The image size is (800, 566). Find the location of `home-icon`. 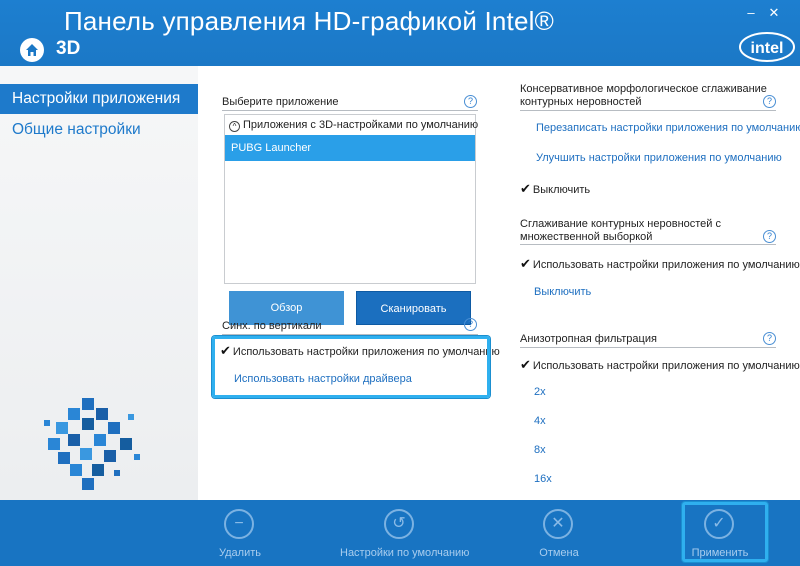

home-icon is located at coordinates (32, 50).